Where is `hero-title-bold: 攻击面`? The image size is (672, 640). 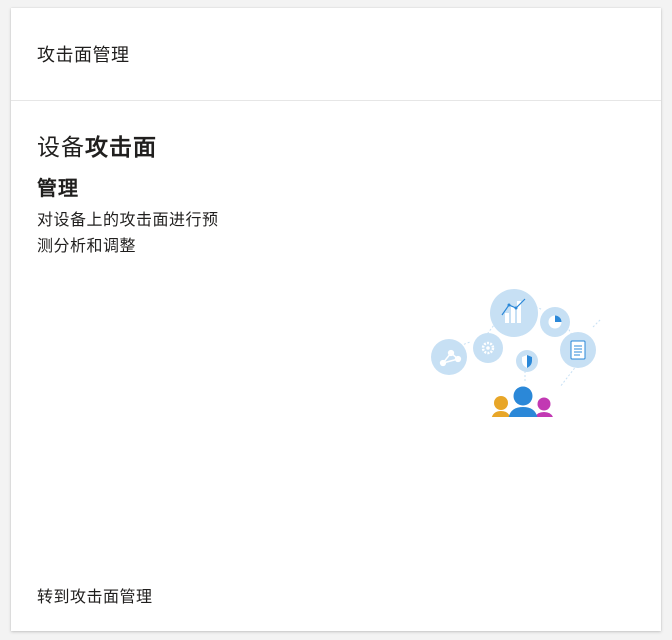
hero-title-bold: 攻击面 is located at coordinates (121, 148).